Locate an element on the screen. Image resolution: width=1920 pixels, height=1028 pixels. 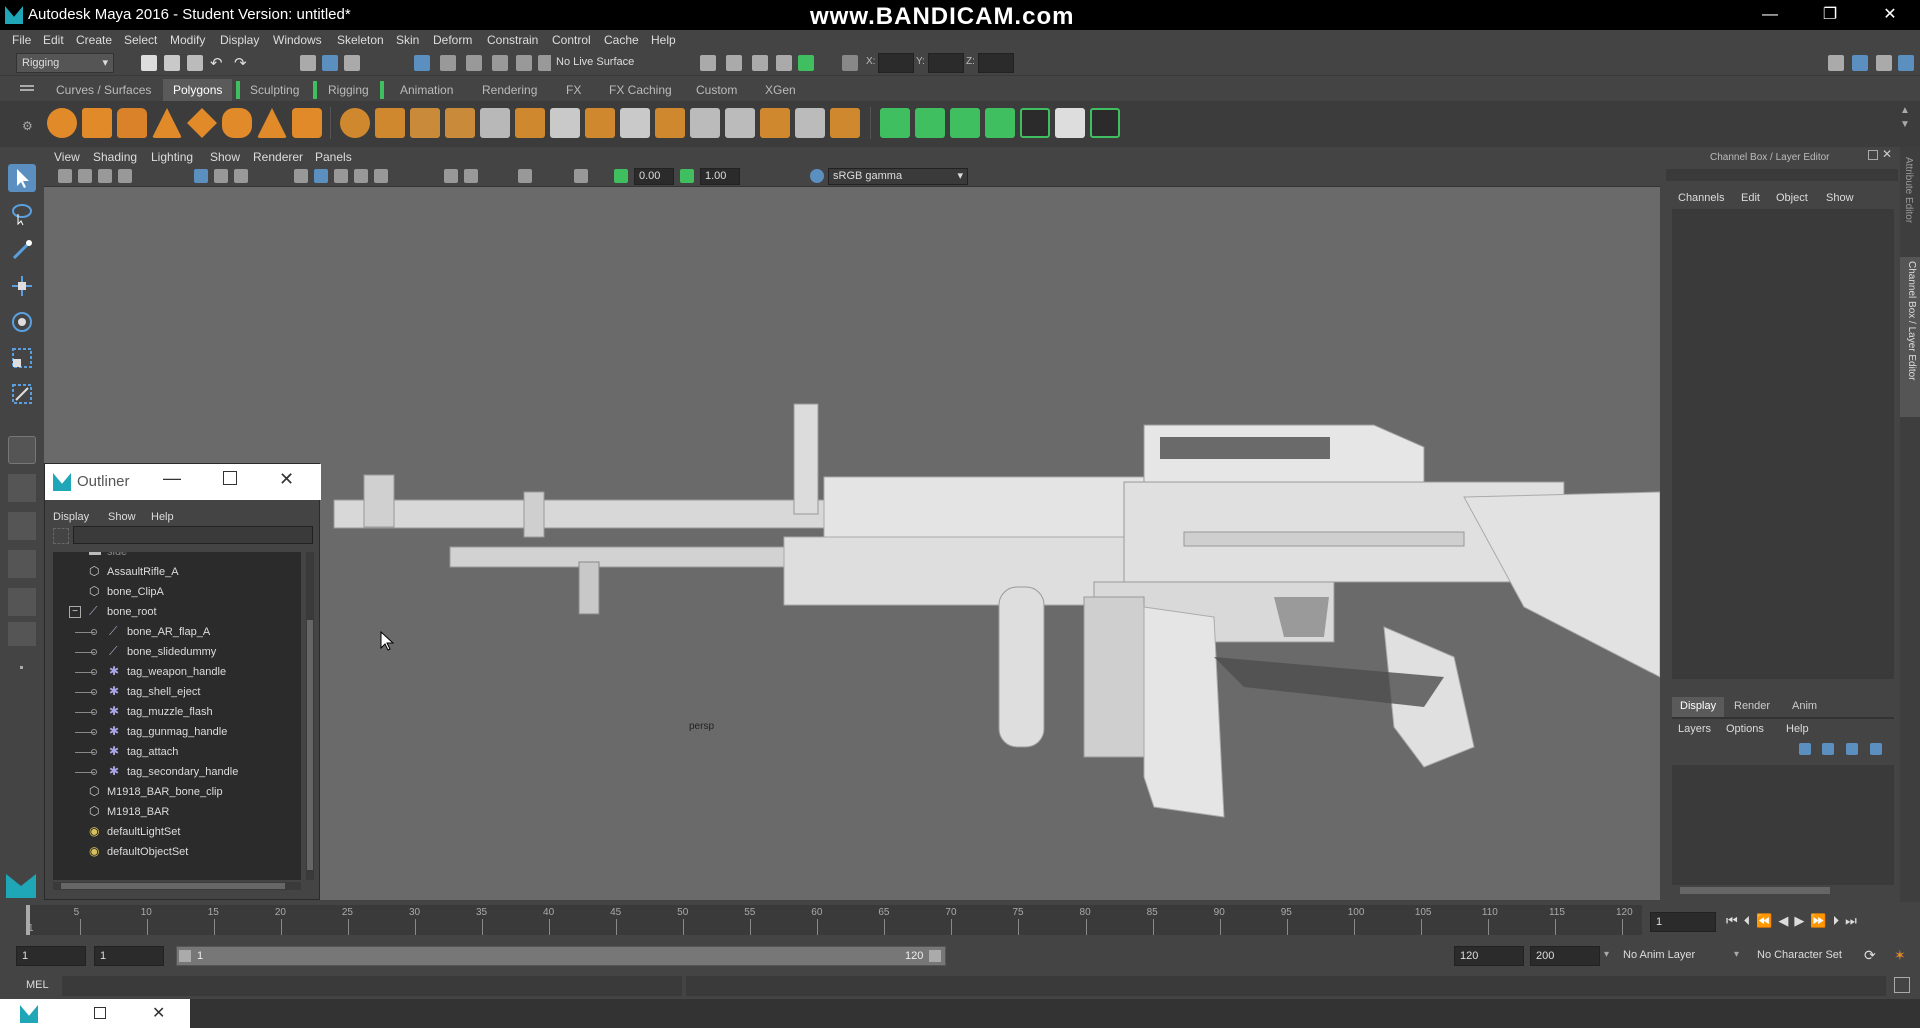
tab-custom: Custom is located at coordinates (716, 90).